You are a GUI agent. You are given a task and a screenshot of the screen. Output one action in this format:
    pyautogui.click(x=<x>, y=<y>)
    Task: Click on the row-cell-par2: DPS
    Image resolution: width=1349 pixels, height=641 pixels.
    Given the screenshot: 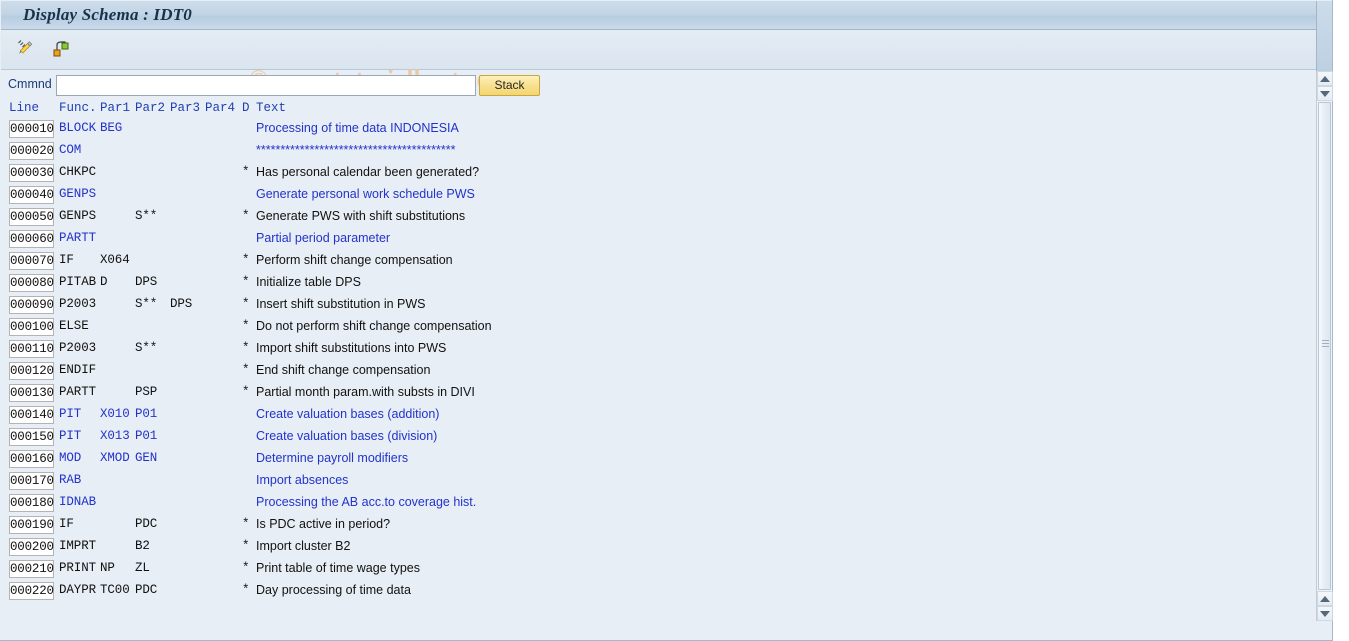 What is the action you would take?
    pyautogui.click(x=146, y=282)
    